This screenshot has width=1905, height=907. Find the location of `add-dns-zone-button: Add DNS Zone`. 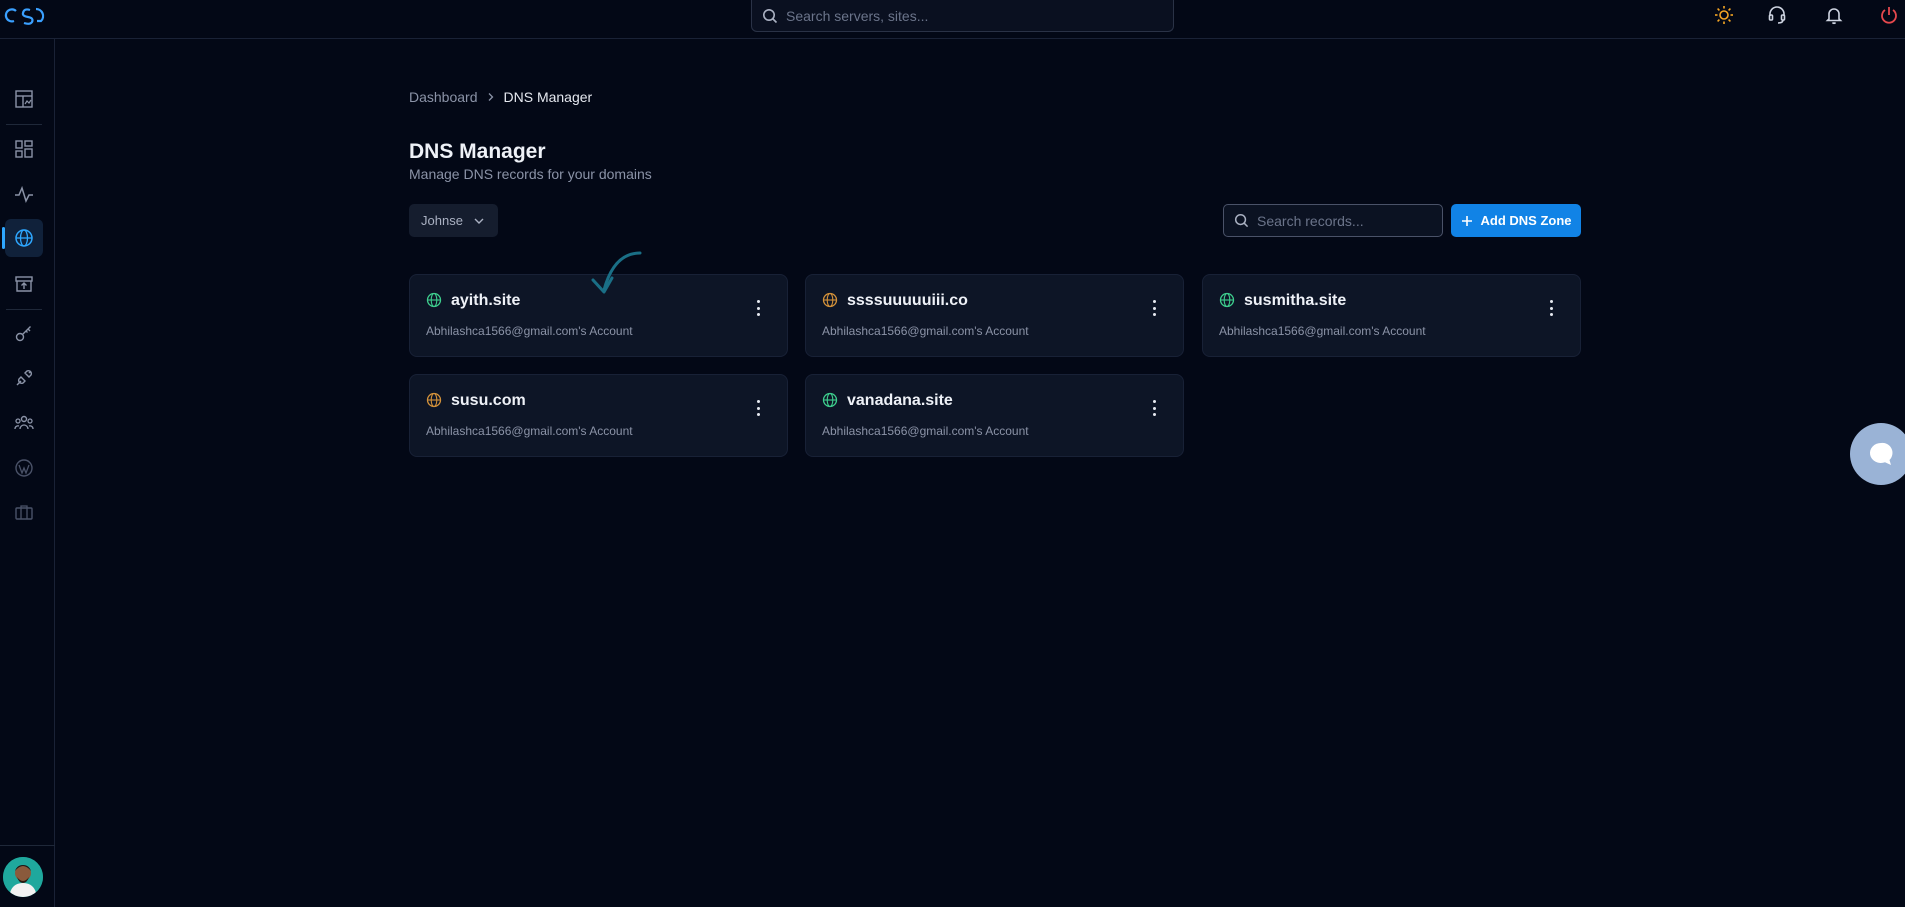

add-dns-zone-button: Add DNS Zone is located at coordinates (1516, 220).